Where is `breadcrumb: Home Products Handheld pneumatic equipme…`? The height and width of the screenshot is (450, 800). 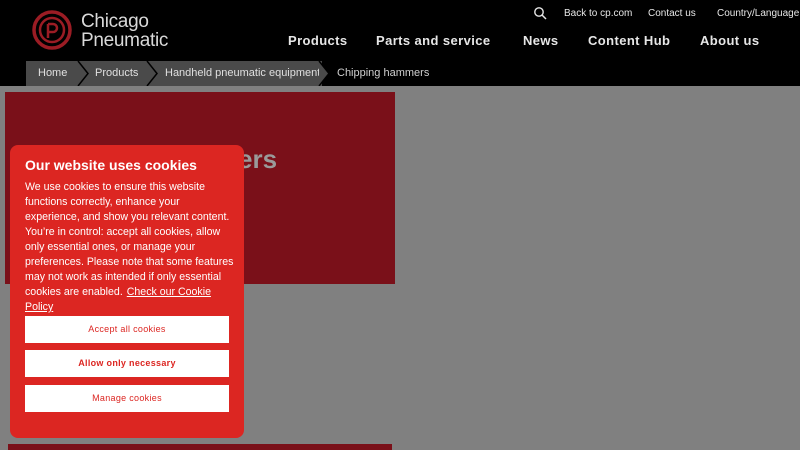 breadcrumb: Home Products Handheld pneumatic equipme… is located at coordinates (400, 73).